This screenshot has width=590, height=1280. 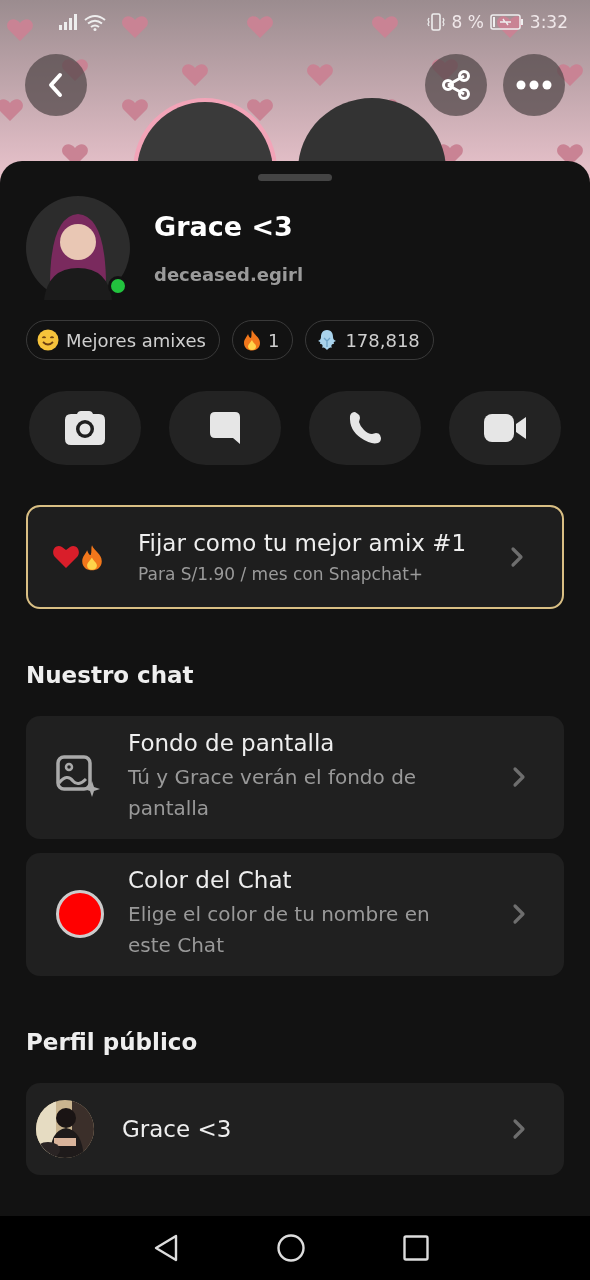 What do you see at coordinates (232, 743) in the screenshot?
I see `row-title: Fondo de pantalla` at bounding box center [232, 743].